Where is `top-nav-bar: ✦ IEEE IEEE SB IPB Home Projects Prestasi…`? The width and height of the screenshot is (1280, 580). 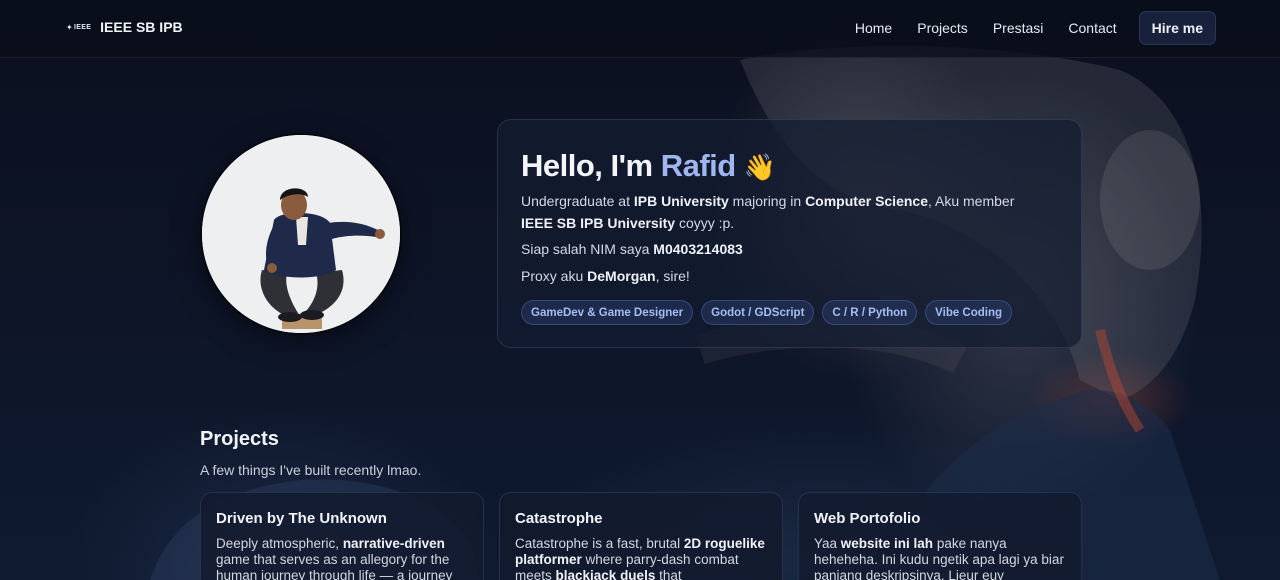
top-nav-bar: ✦ IEEE IEEE SB IPB Home Projects Prestasi… is located at coordinates (640, 29).